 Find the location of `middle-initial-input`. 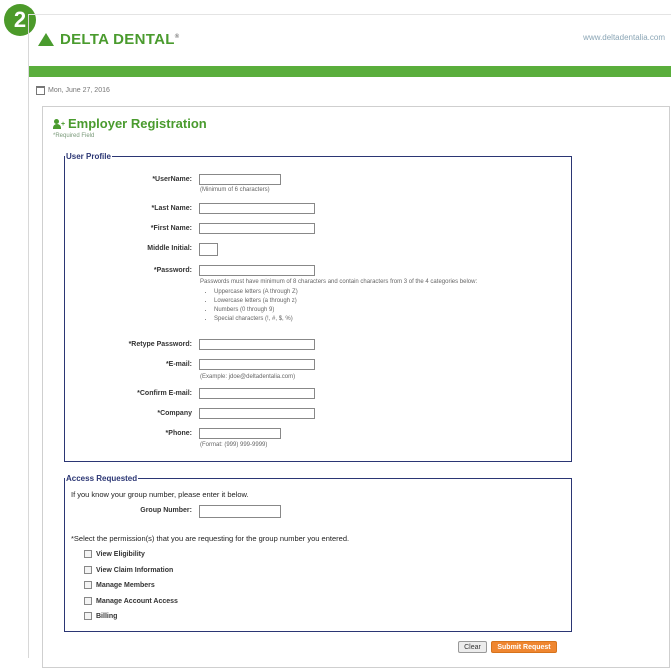

middle-initial-input is located at coordinates (208, 249).